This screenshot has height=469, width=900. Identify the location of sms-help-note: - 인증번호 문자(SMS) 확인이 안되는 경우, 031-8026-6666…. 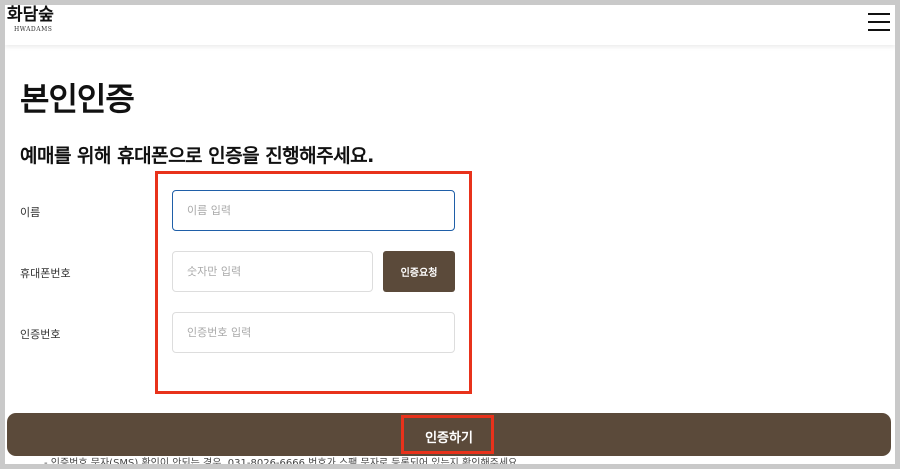
(281, 463).